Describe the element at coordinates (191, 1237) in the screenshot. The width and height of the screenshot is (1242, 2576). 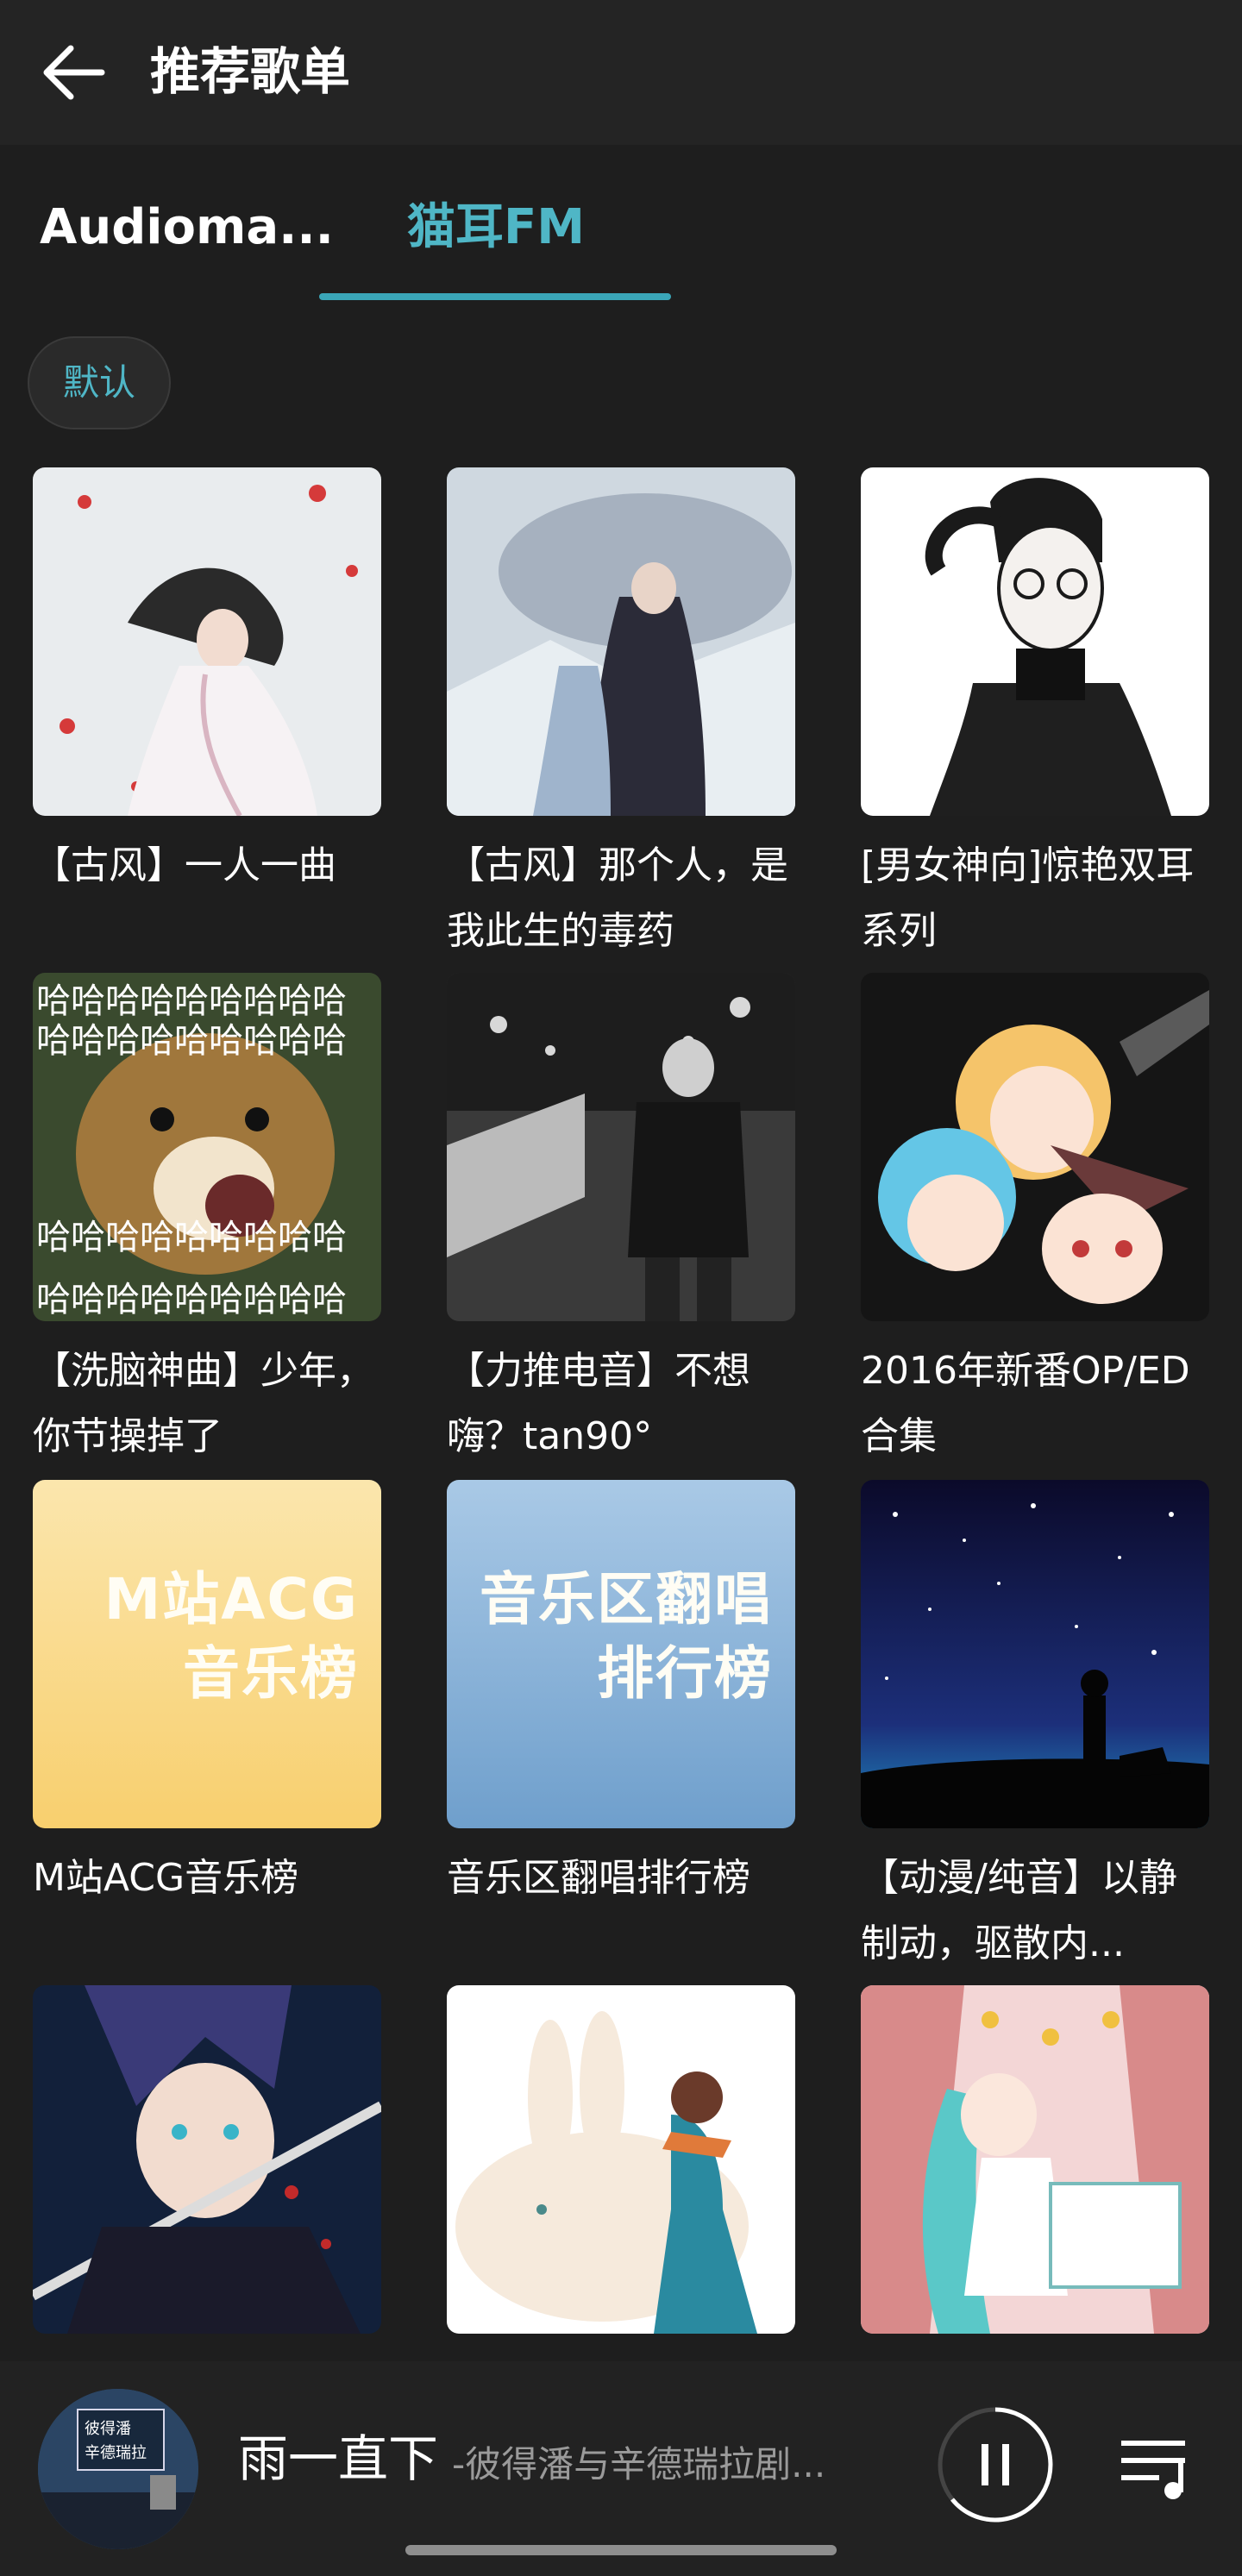
I see `meme-text-3: 哈哈哈哈哈哈哈哈哈` at that location.